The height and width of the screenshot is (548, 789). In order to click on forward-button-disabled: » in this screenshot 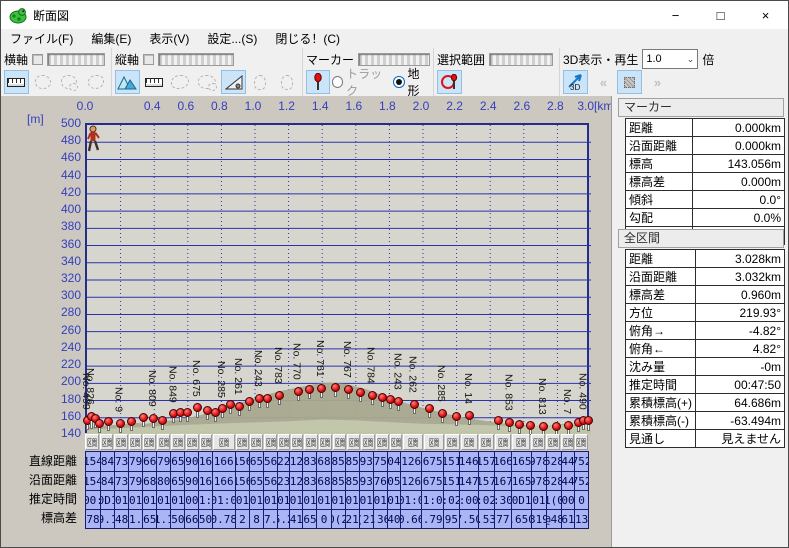, I will do `click(656, 82)`.